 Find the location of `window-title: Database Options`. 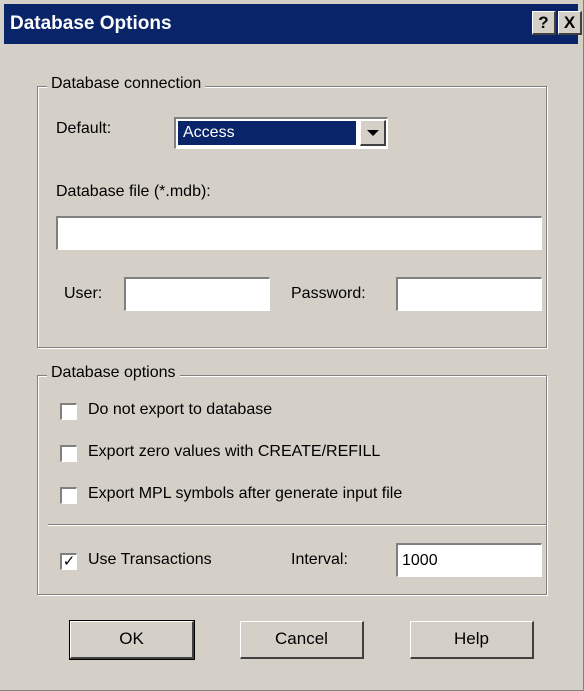

window-title: Database Options is located at coordinates (91, 23).